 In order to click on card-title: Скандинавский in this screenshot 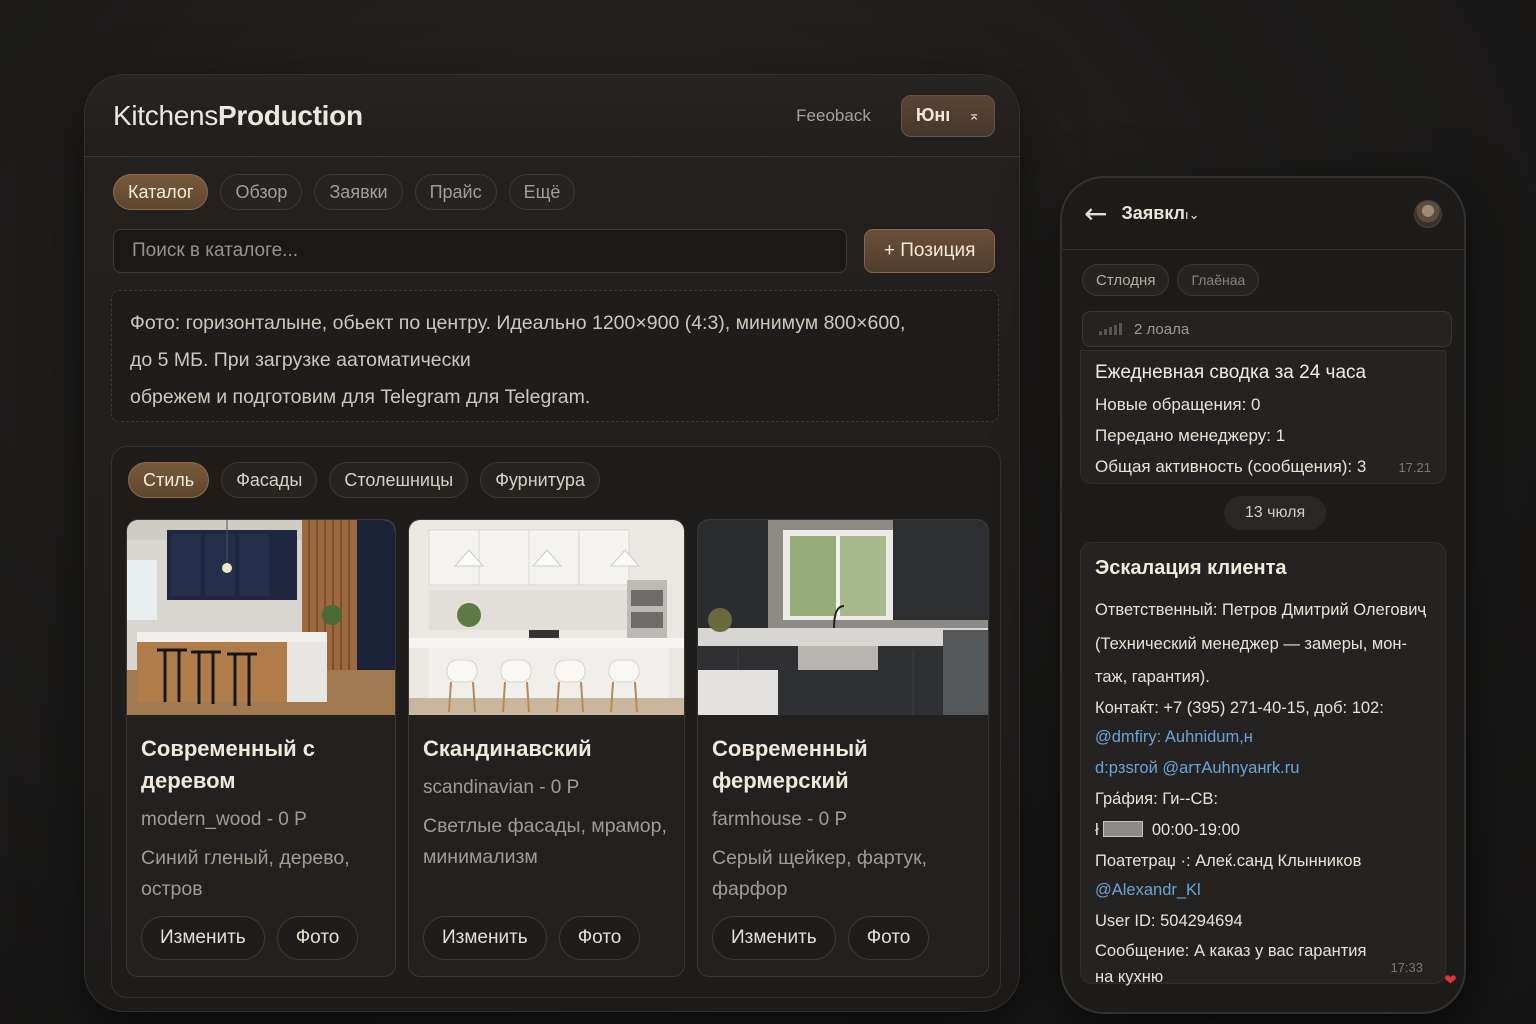, I will do `click(507, 748)`.